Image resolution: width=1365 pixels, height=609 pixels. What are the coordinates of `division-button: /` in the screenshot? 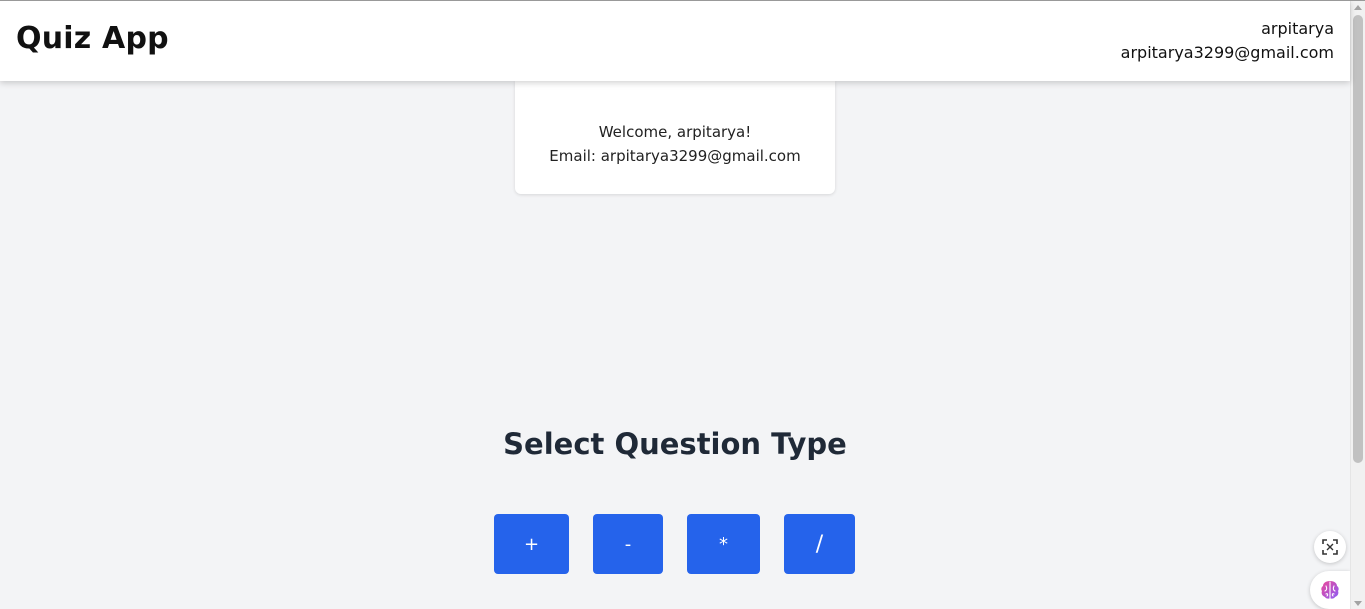 It's located at (819, 544).